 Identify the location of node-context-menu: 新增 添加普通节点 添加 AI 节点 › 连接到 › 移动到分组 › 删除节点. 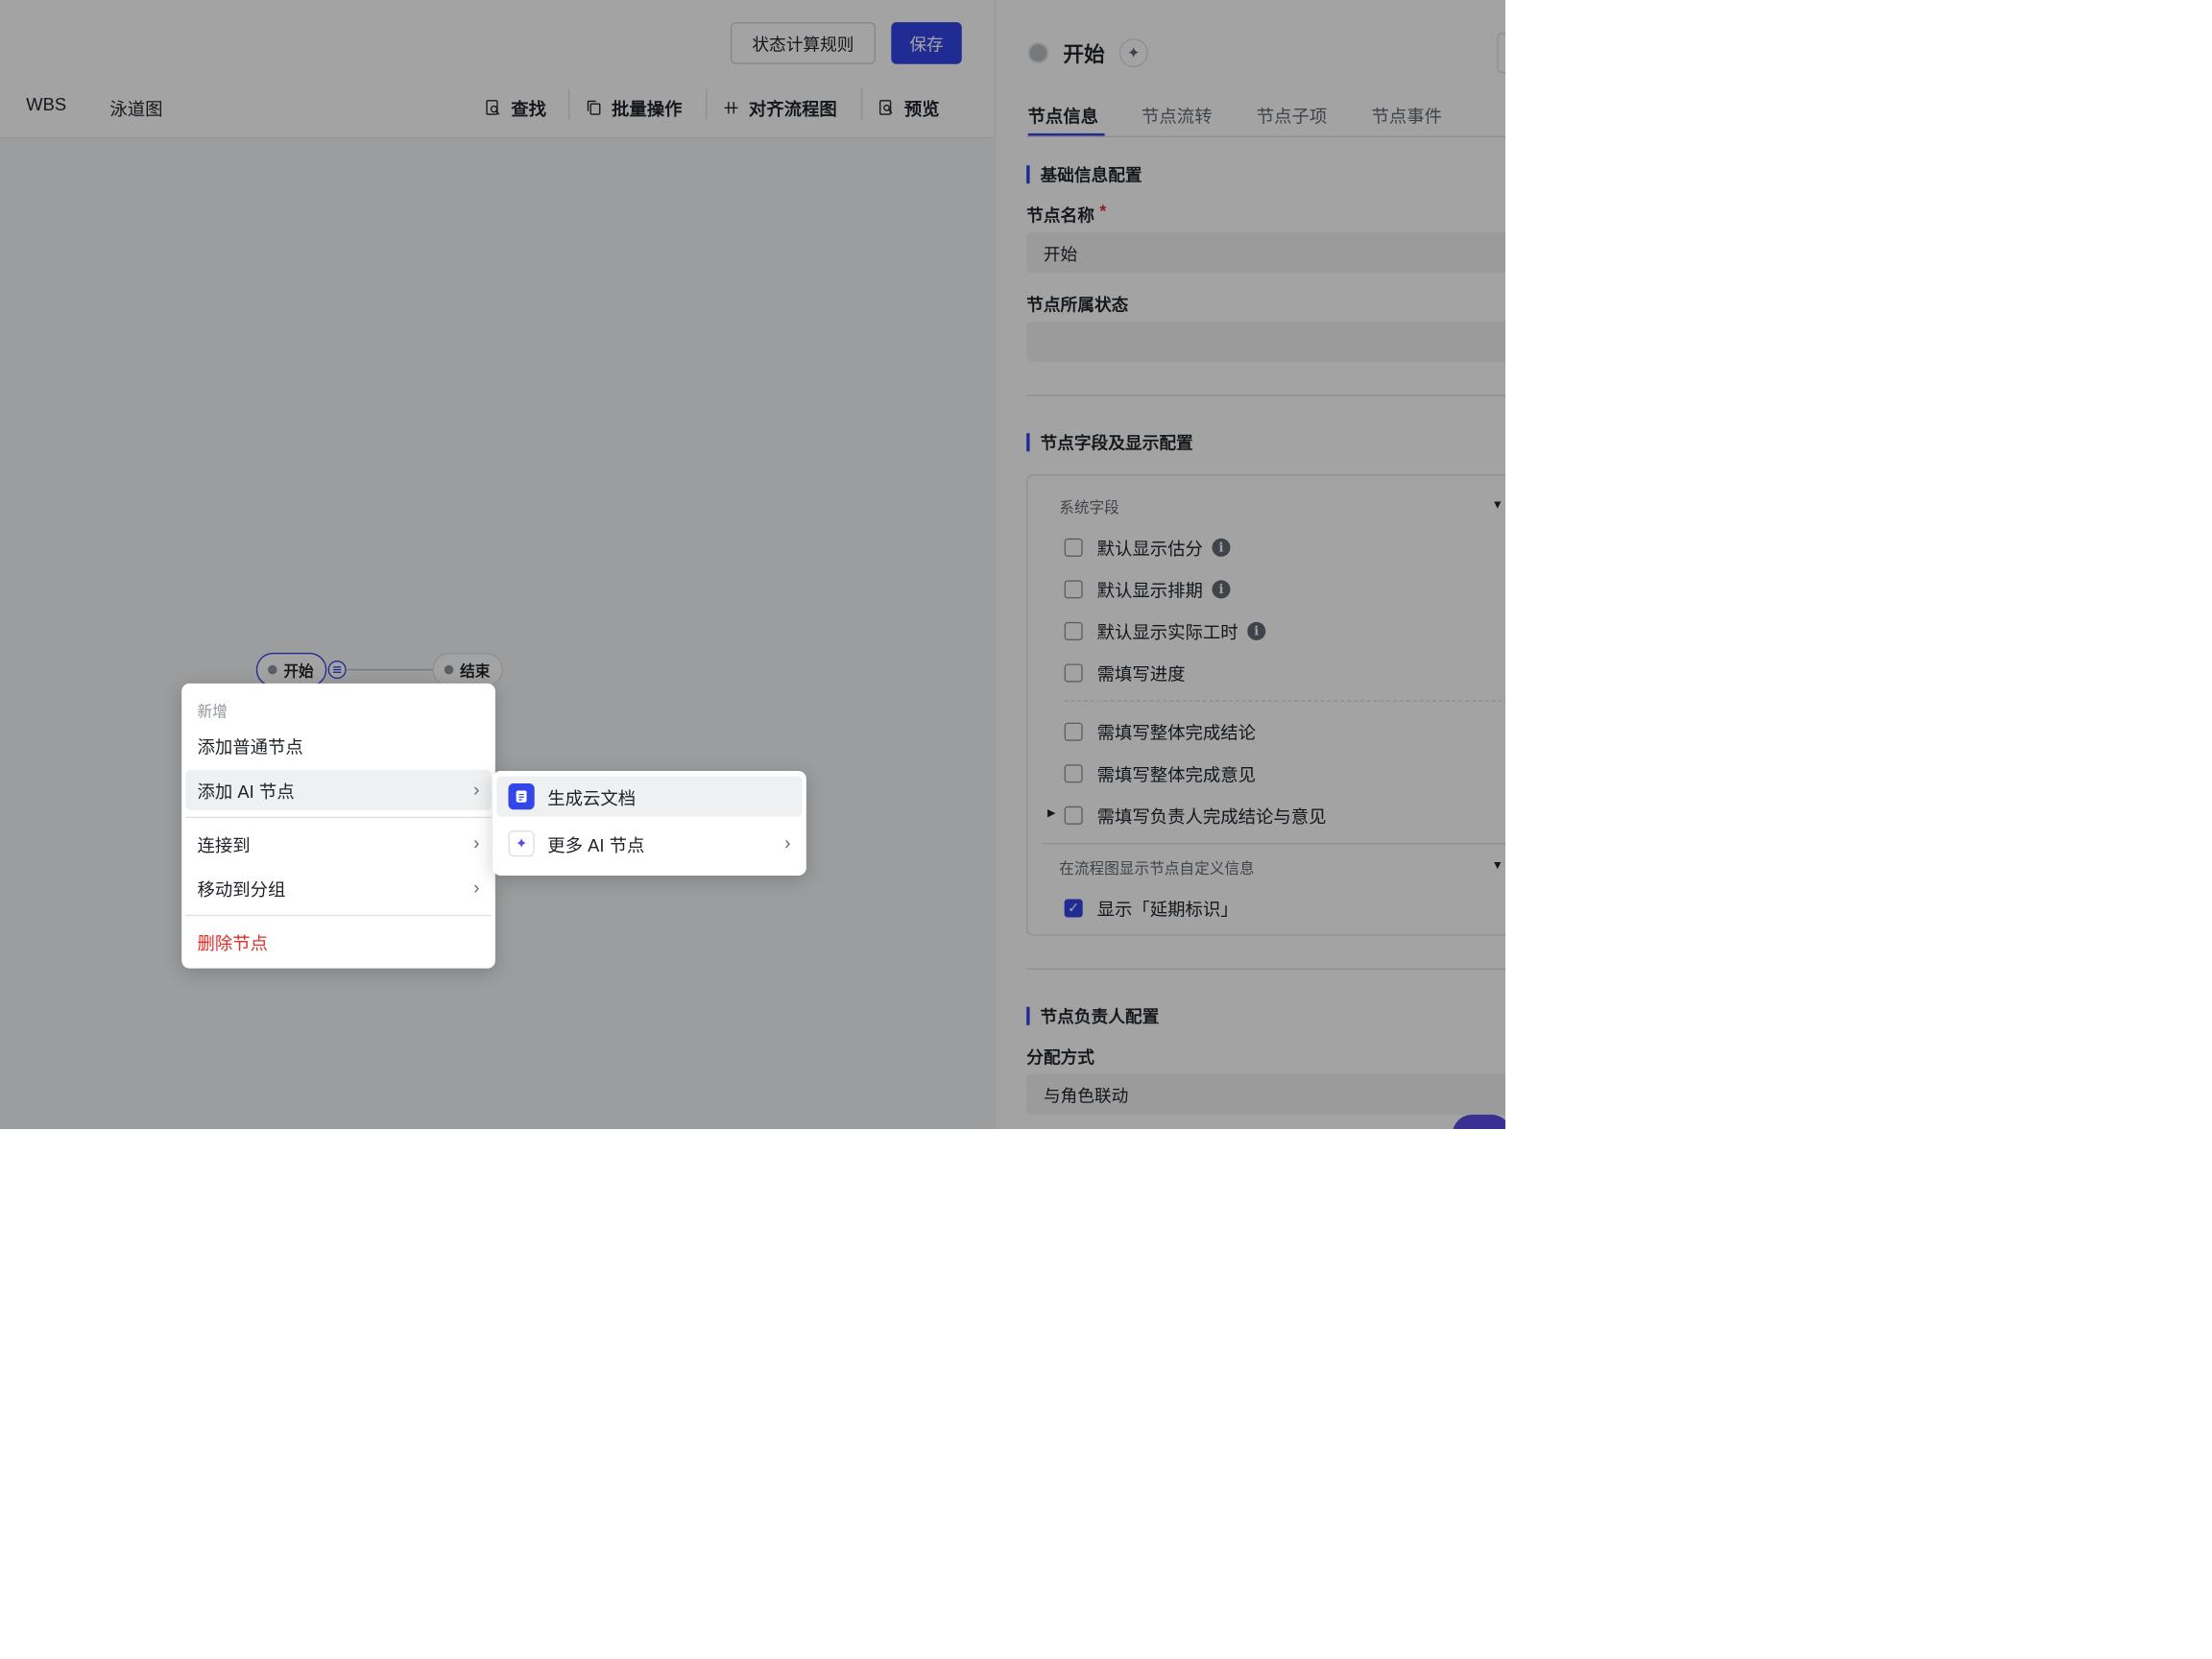
(338, 826).